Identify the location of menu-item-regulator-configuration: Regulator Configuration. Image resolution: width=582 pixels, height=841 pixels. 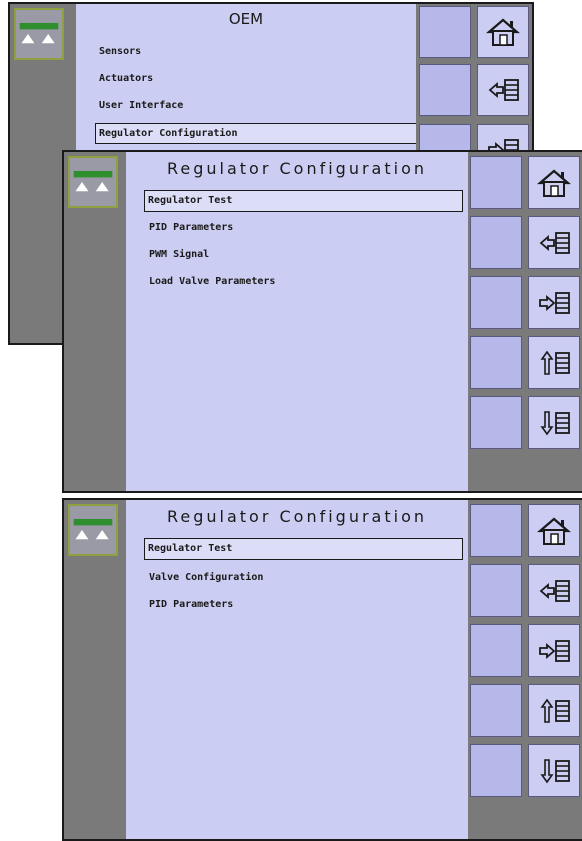
(257, 133).